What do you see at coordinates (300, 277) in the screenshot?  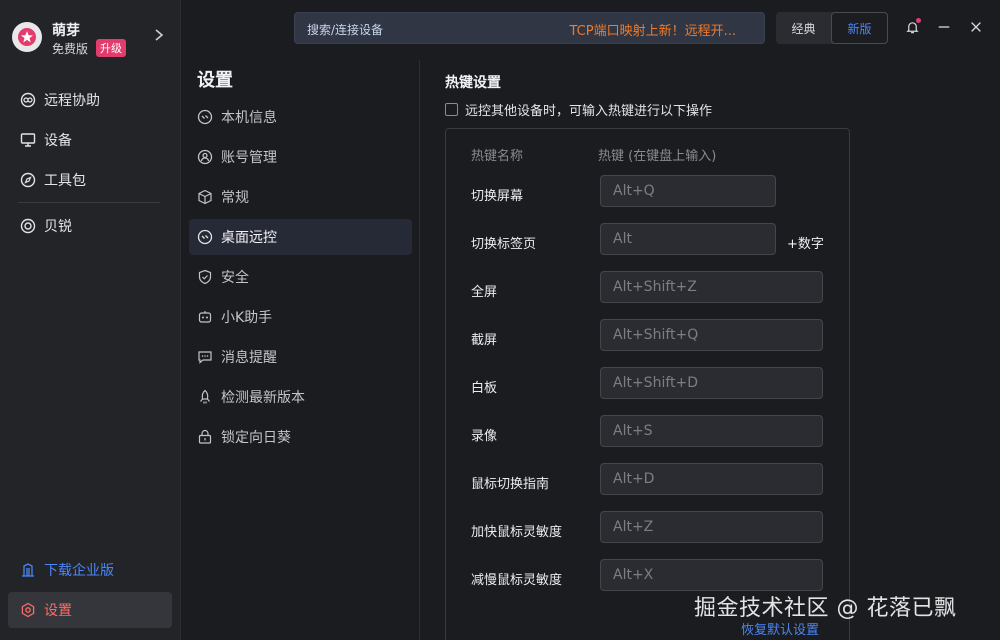 I see `settings-nav-security: 安全` at bounding box center [300, 277].